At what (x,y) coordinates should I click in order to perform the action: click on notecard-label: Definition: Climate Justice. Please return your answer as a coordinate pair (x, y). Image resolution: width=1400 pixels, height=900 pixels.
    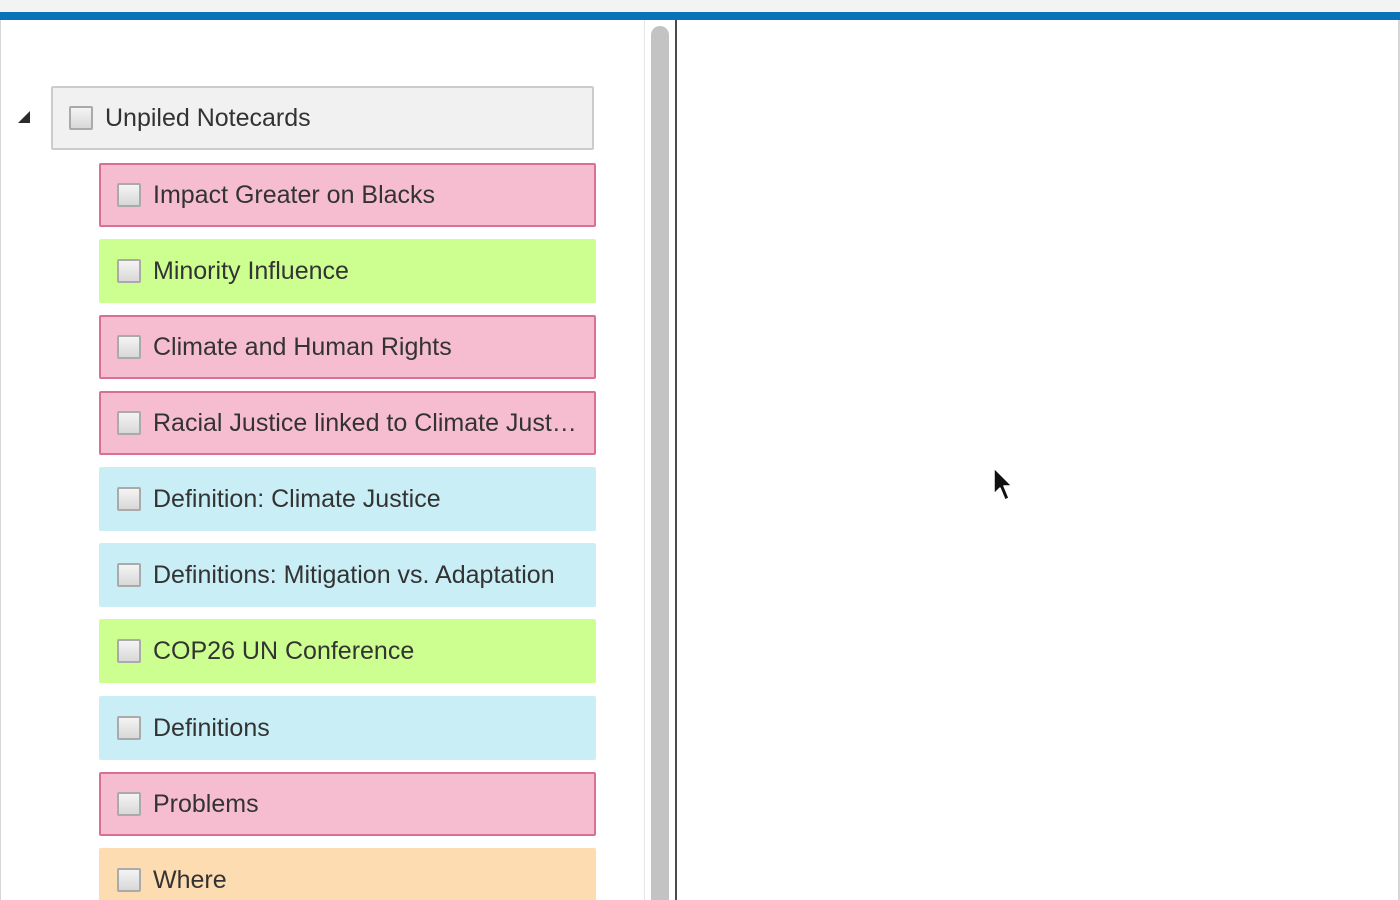
    Looking at the image, I should click on (297, 499).